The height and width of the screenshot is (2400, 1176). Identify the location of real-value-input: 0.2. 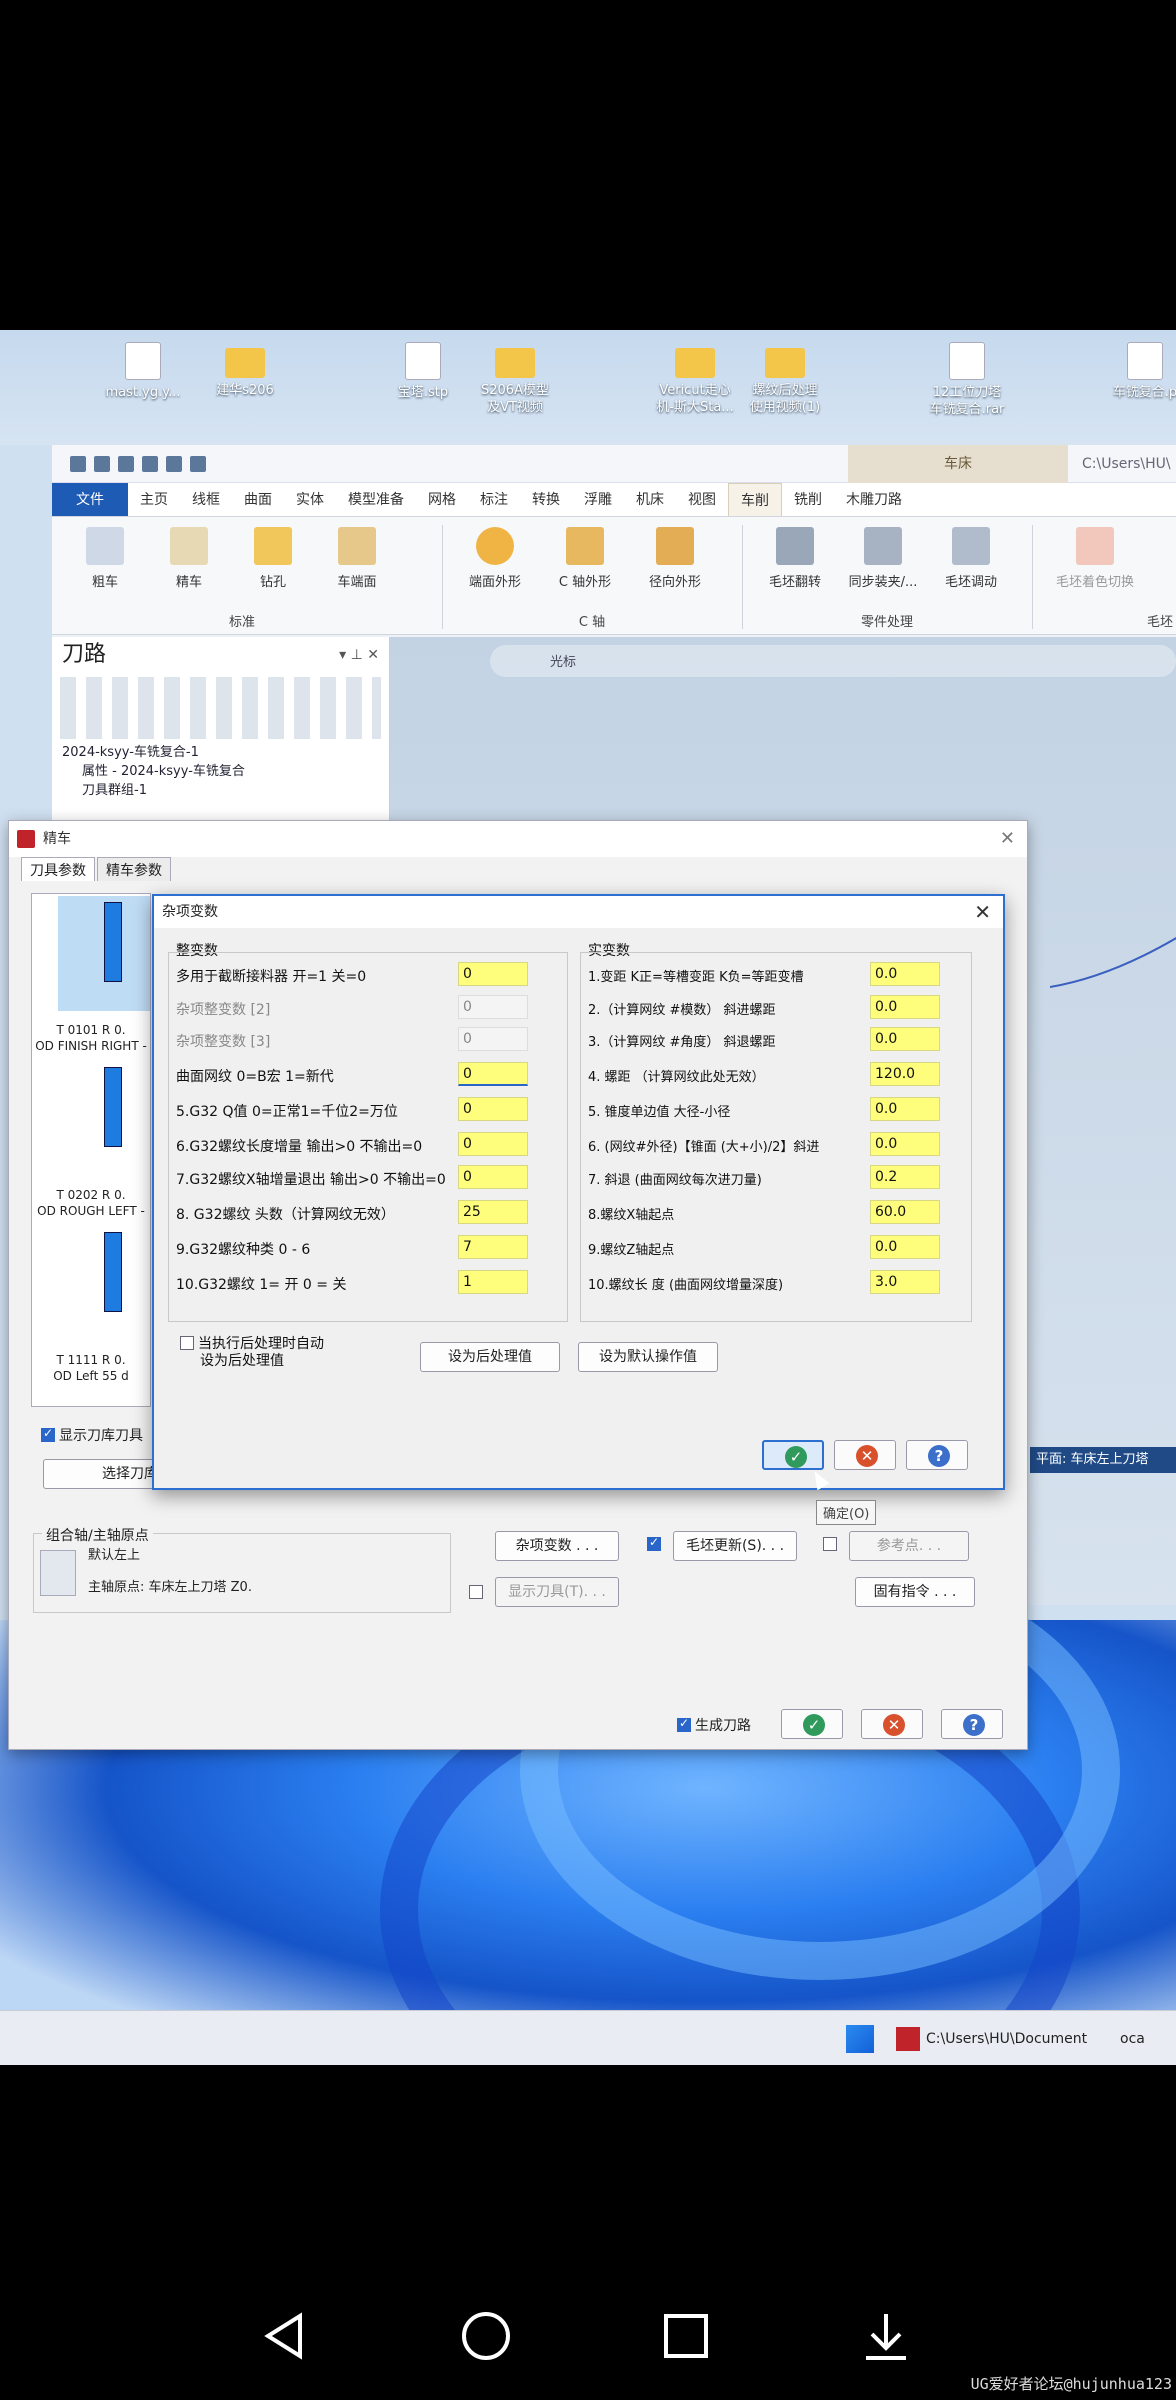
(905, 1177).